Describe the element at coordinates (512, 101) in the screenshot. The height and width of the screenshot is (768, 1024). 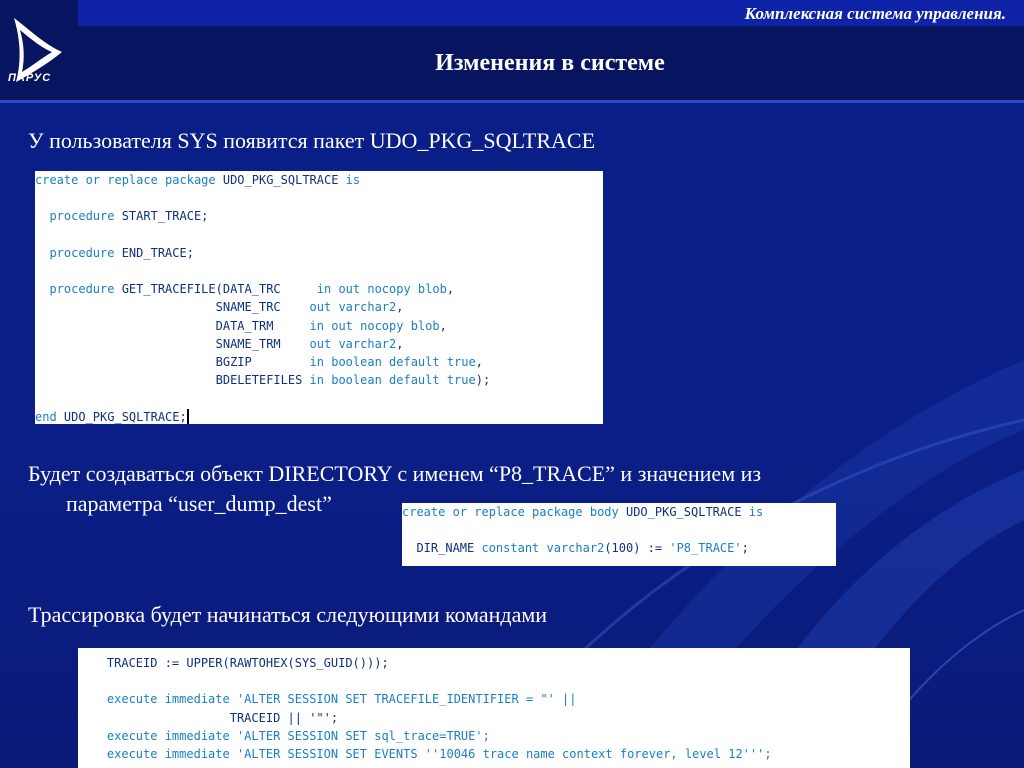
I see `header-divider` at that location.